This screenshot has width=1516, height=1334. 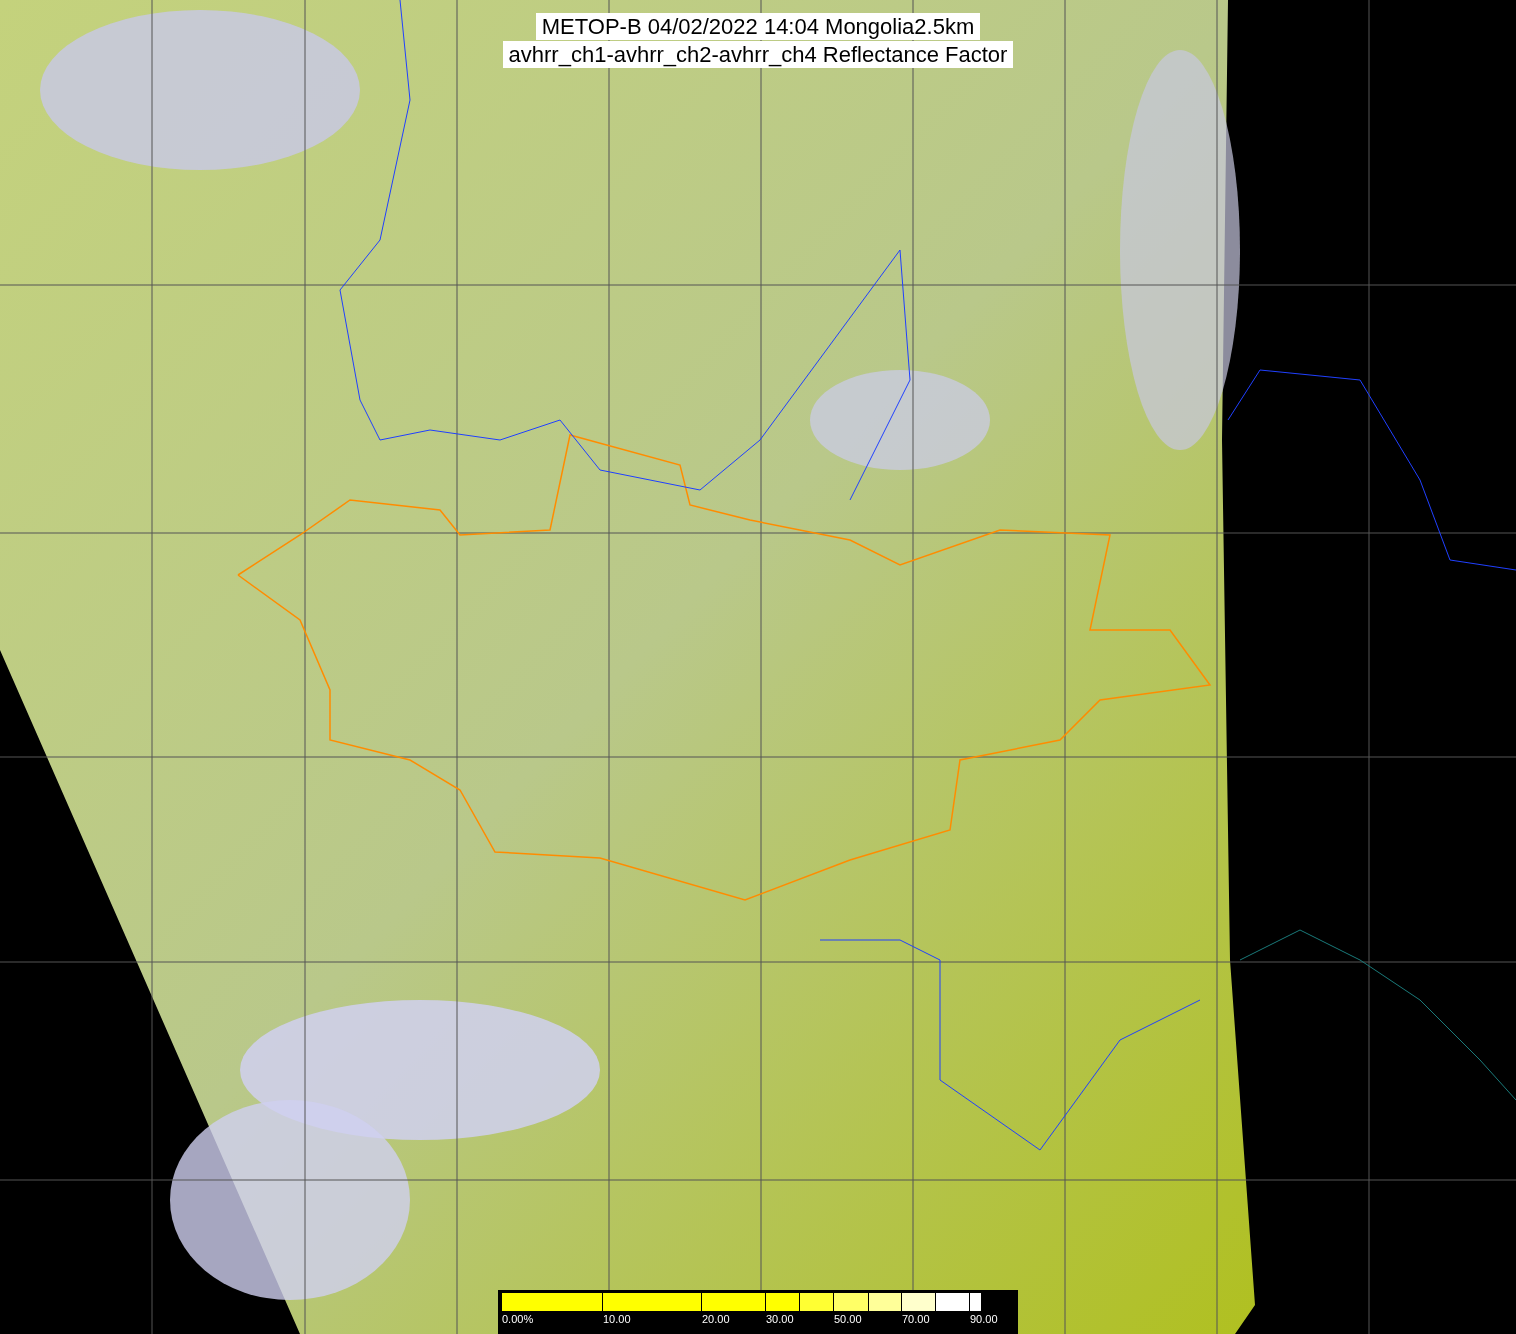 What do you see at coordinates (716, 1319) in the screenshot?
I see `colorbar-tick-label: 20.00` at bounding box center [716, 1319].